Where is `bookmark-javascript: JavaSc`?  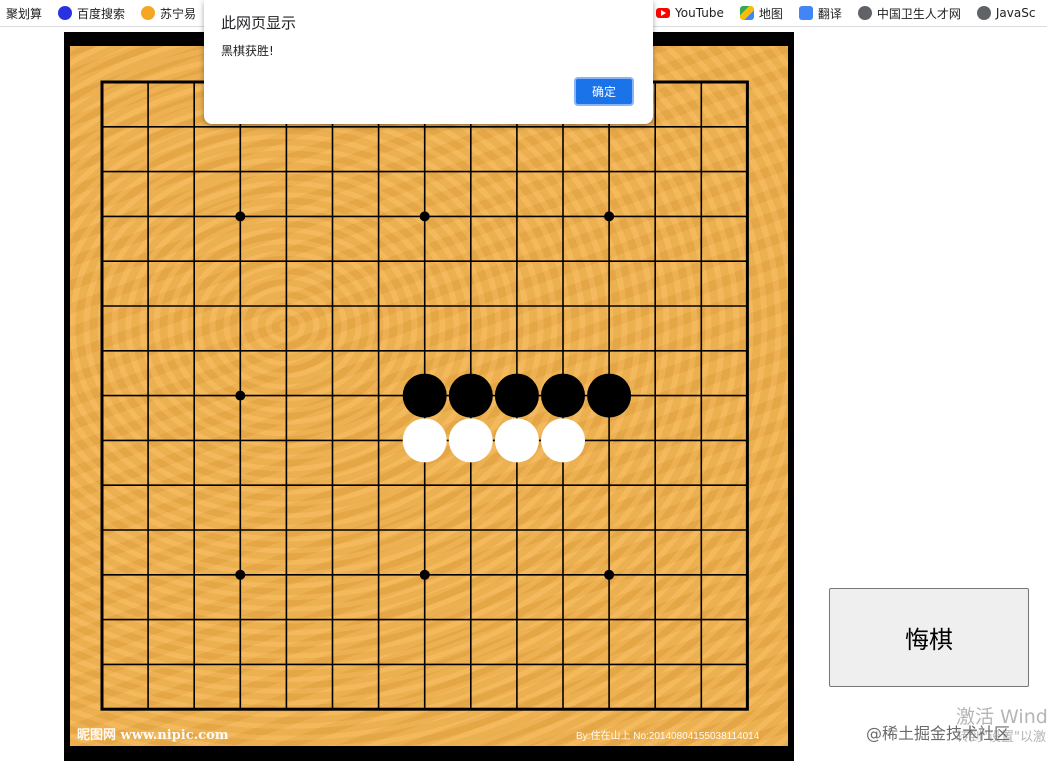 bookmark-javascript: JavaSc is located at coordinates (1006, 13).